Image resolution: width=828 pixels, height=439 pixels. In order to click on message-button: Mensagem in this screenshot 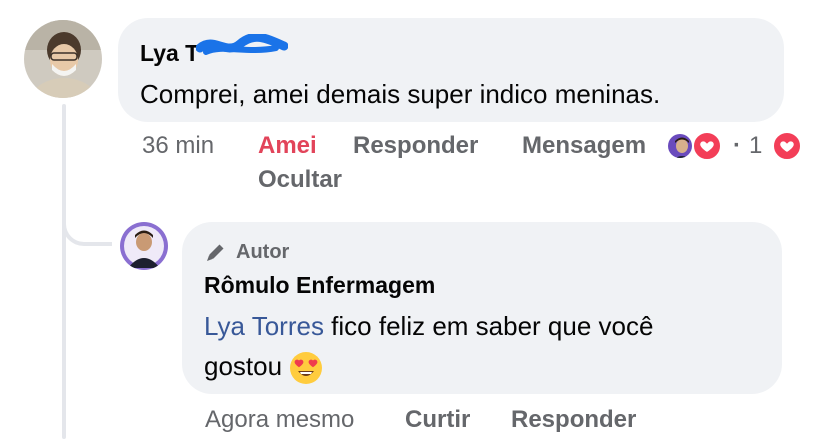, I will do `click(584, 146)`.